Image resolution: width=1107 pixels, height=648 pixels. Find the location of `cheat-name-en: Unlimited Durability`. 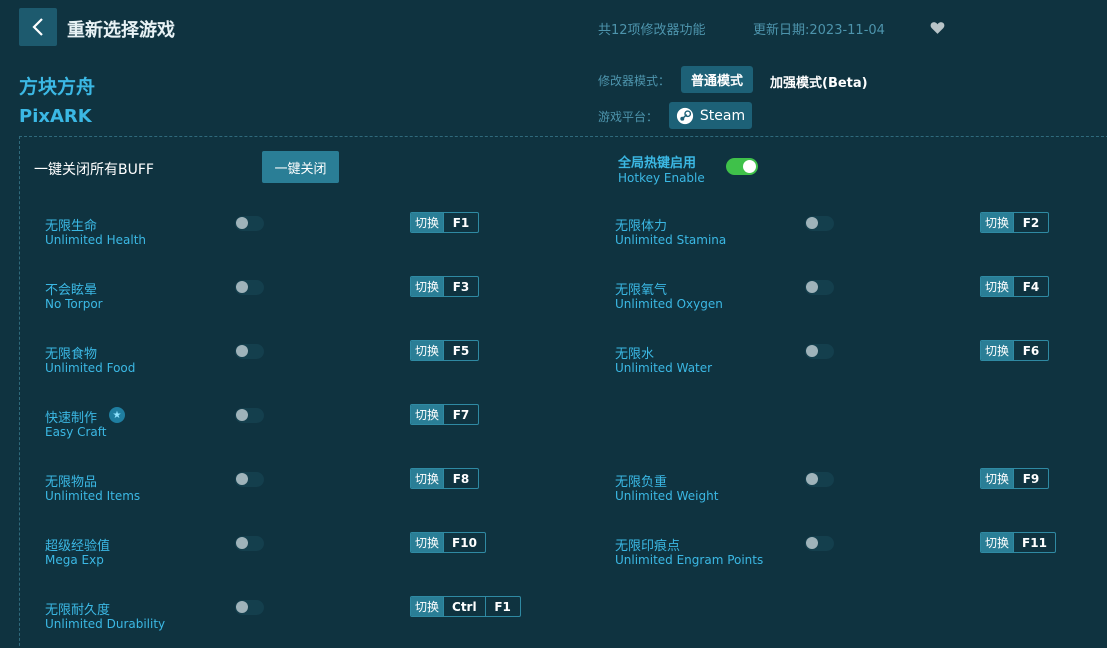

cheat-name-en: Unlimited Durability is located at coordinates (105, 624).